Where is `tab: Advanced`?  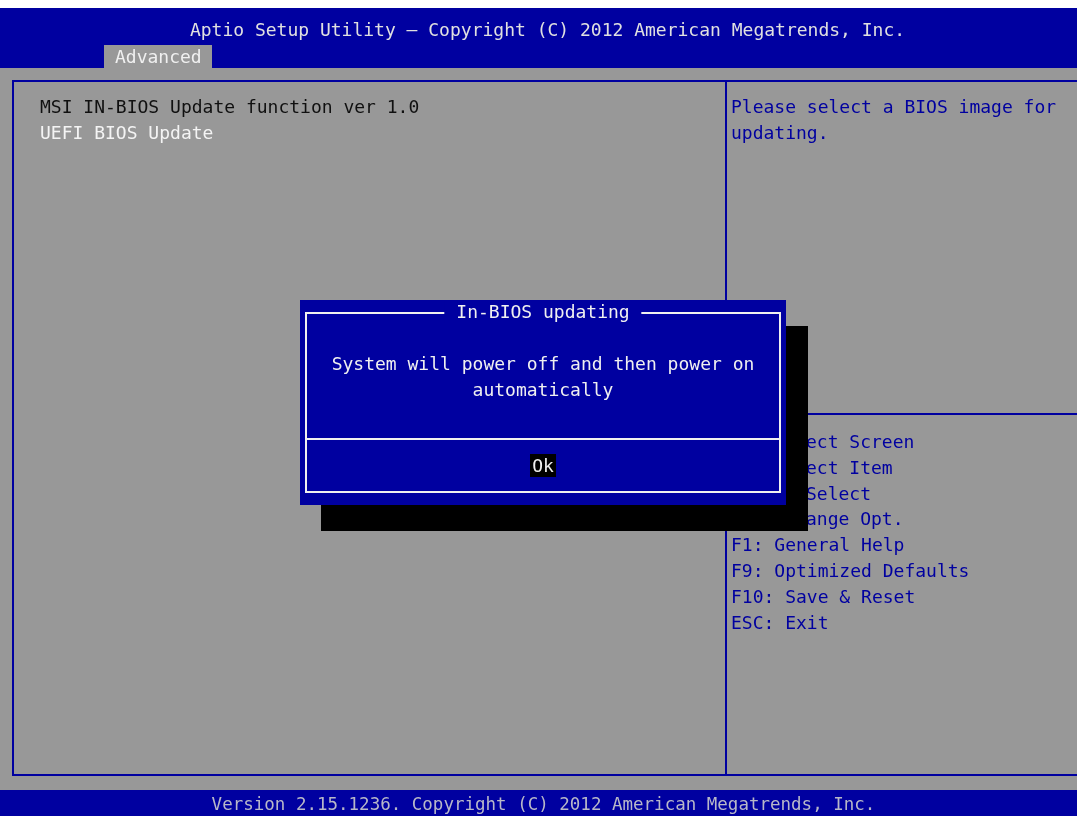 tab: Advanced is located at coordinates (158, 56).